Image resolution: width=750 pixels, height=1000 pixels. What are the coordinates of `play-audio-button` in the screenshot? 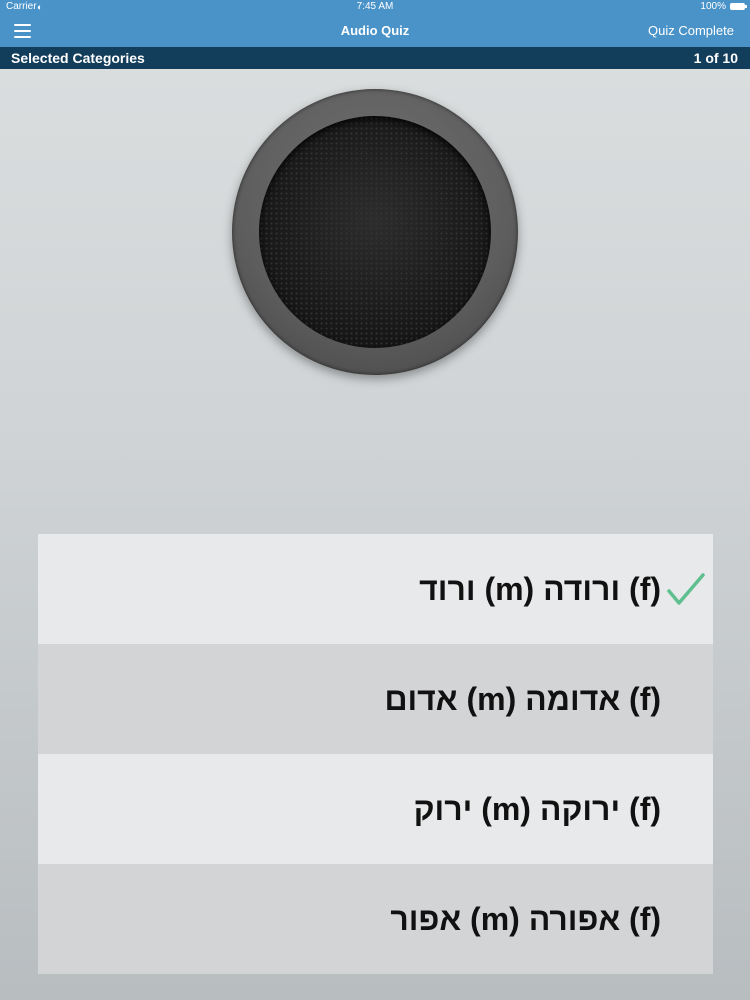 It's located at (375, 232).